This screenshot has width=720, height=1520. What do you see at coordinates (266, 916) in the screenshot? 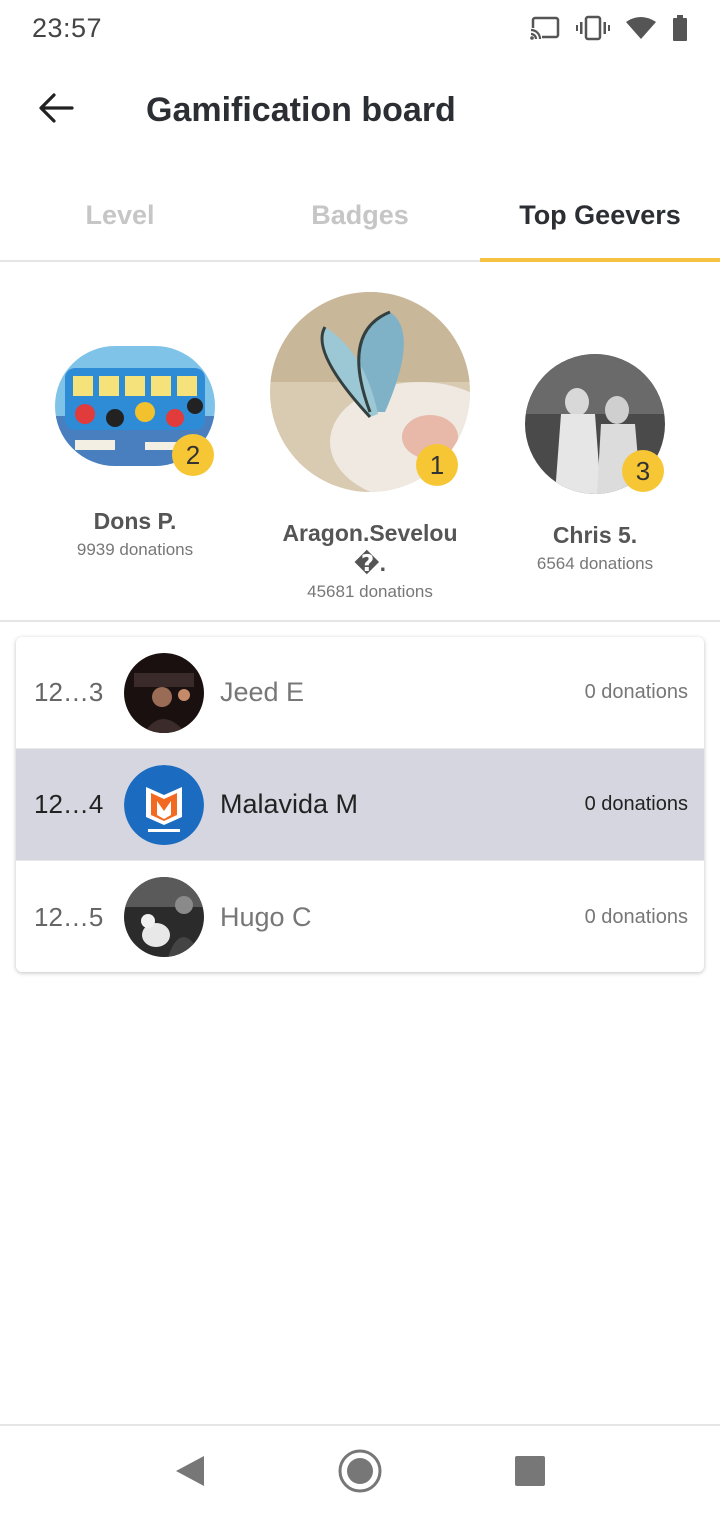
I see `list-item-name: Hugo C` at bounding box center [266, 916].